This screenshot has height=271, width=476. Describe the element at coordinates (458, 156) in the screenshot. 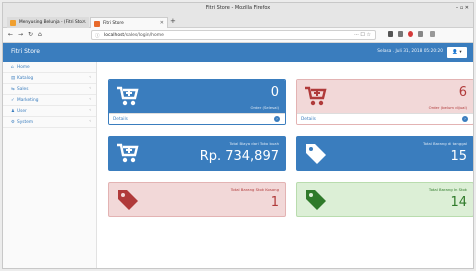

I see `items-sold-value: 15` at that location.